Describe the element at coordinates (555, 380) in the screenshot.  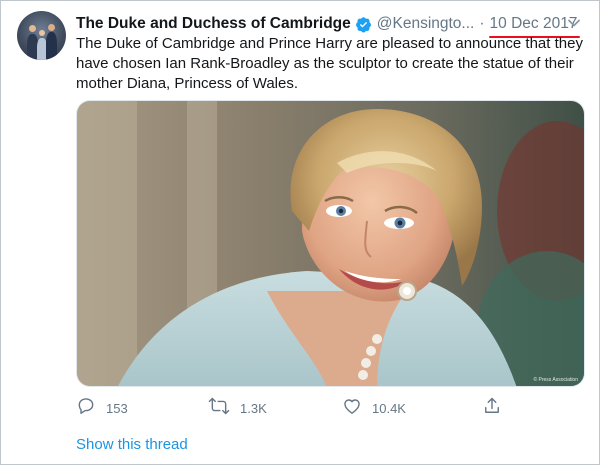
I see `photo-credit: © Press Association` at that location.